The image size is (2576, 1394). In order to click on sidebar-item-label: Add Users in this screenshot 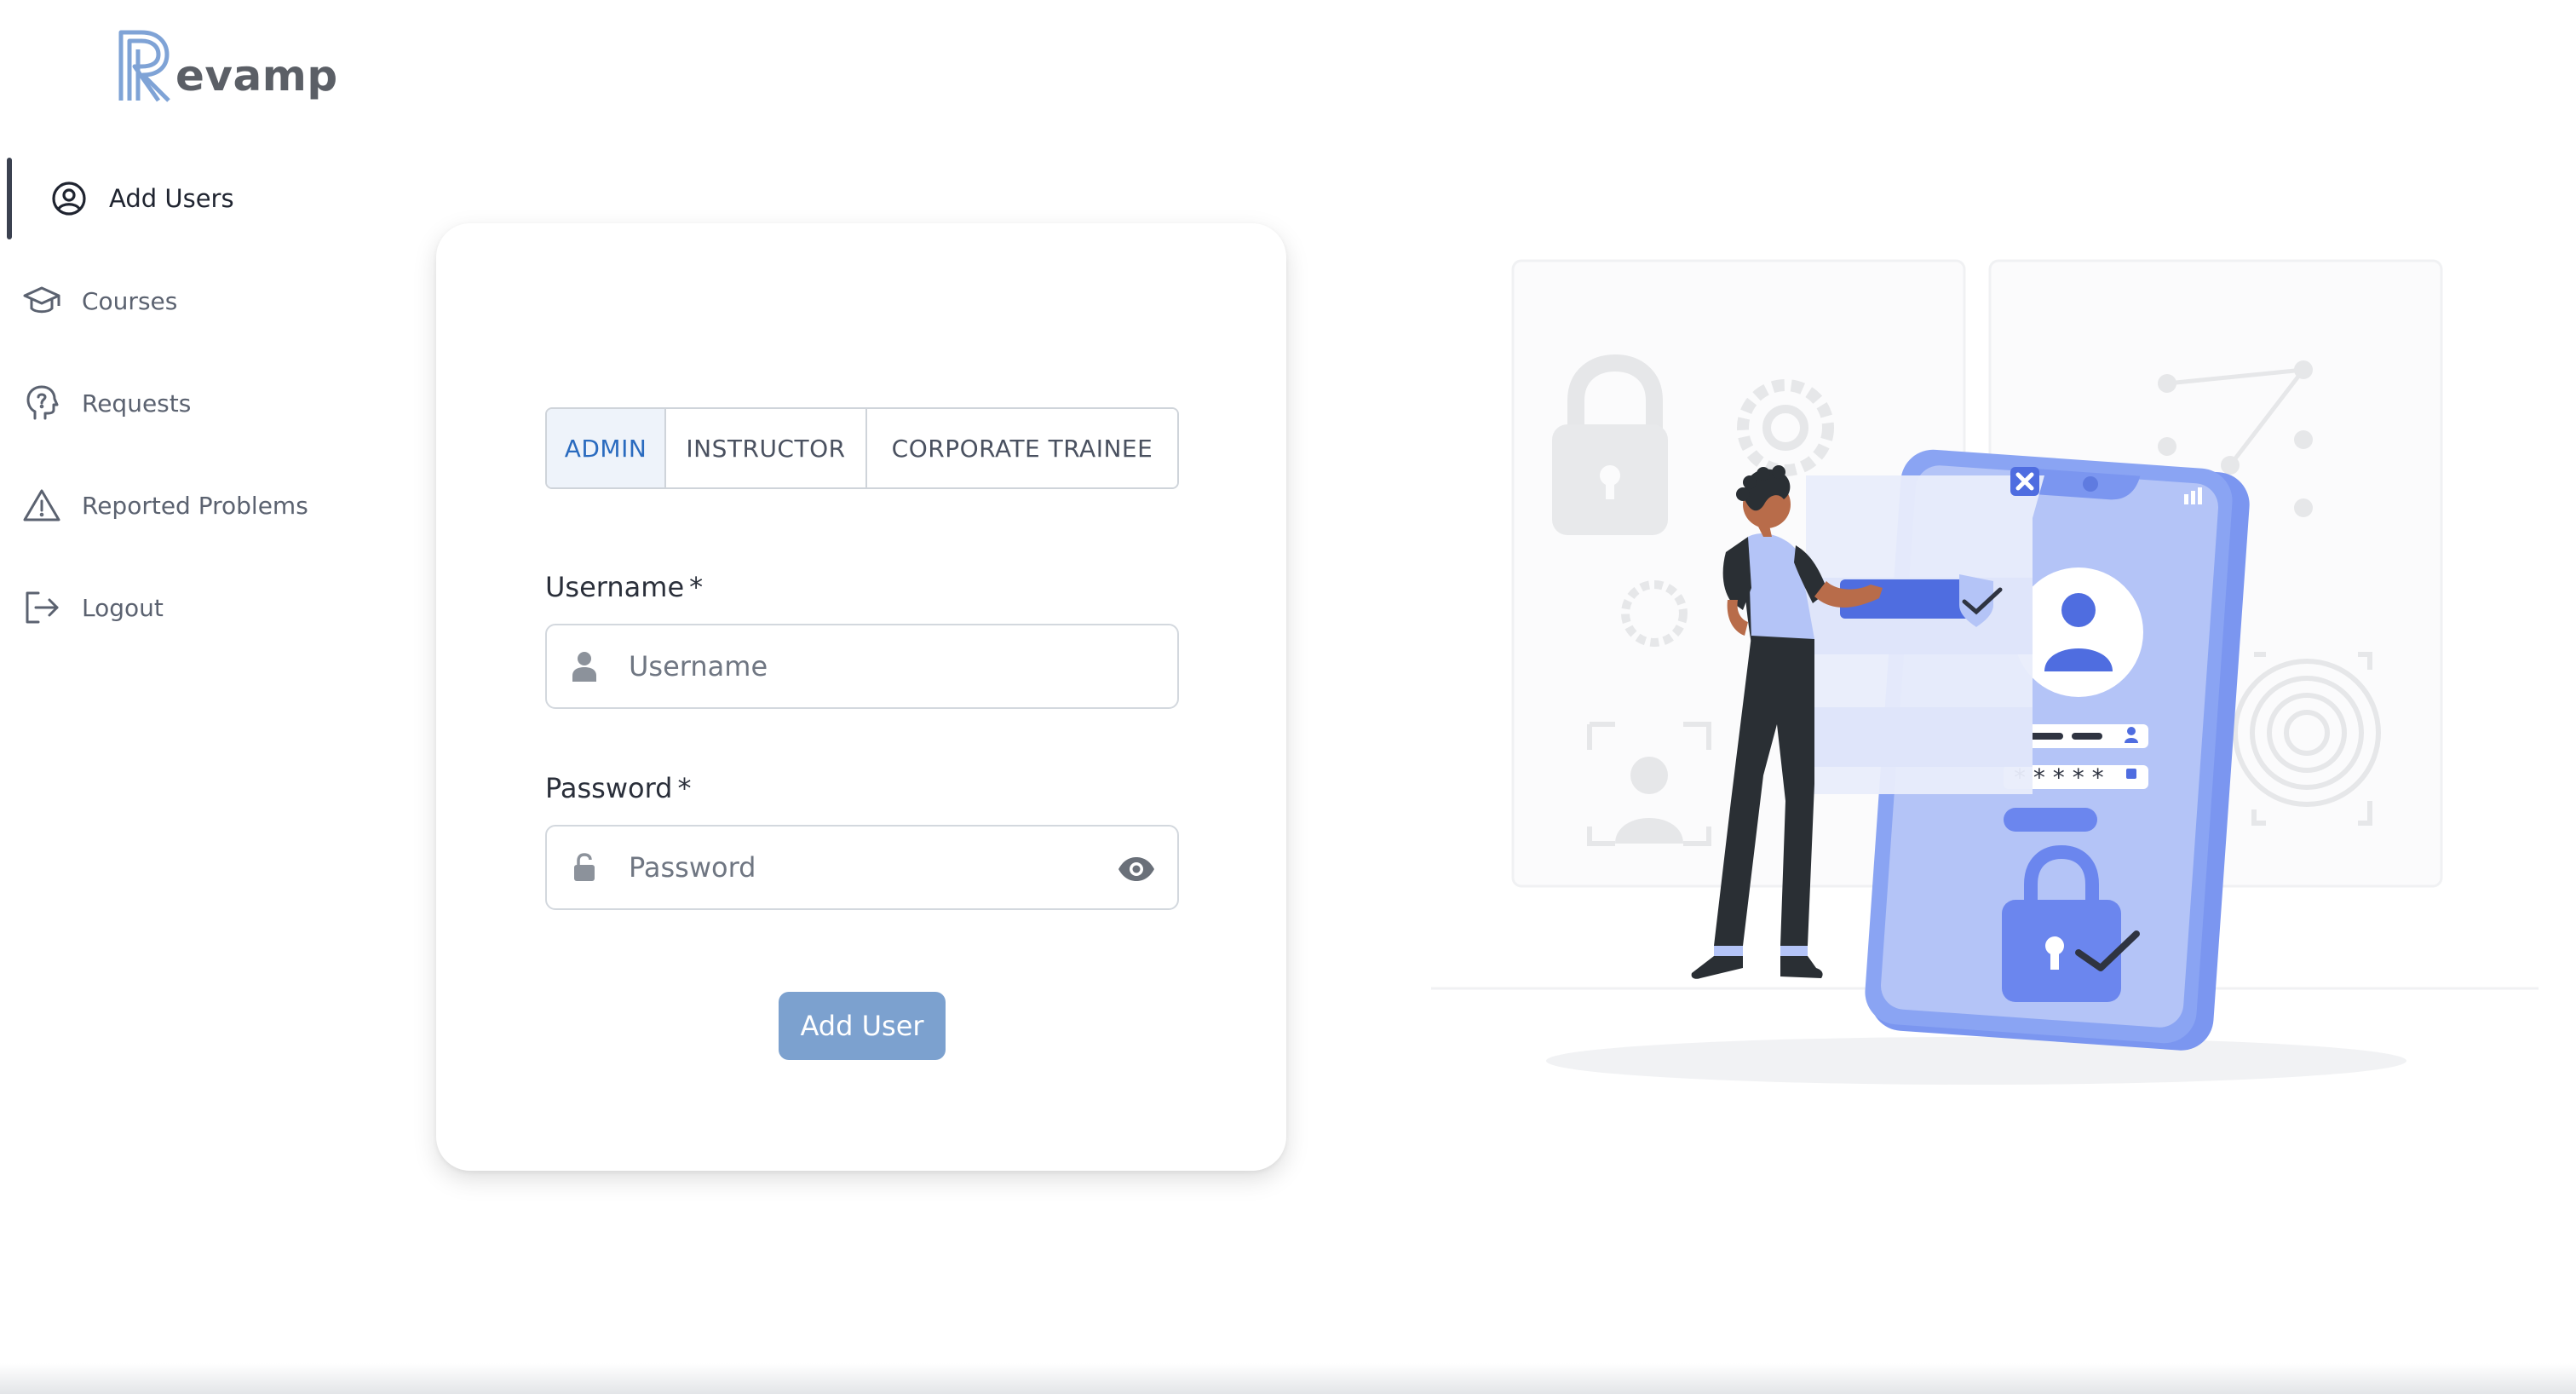, I will do `click(171, 198)`.